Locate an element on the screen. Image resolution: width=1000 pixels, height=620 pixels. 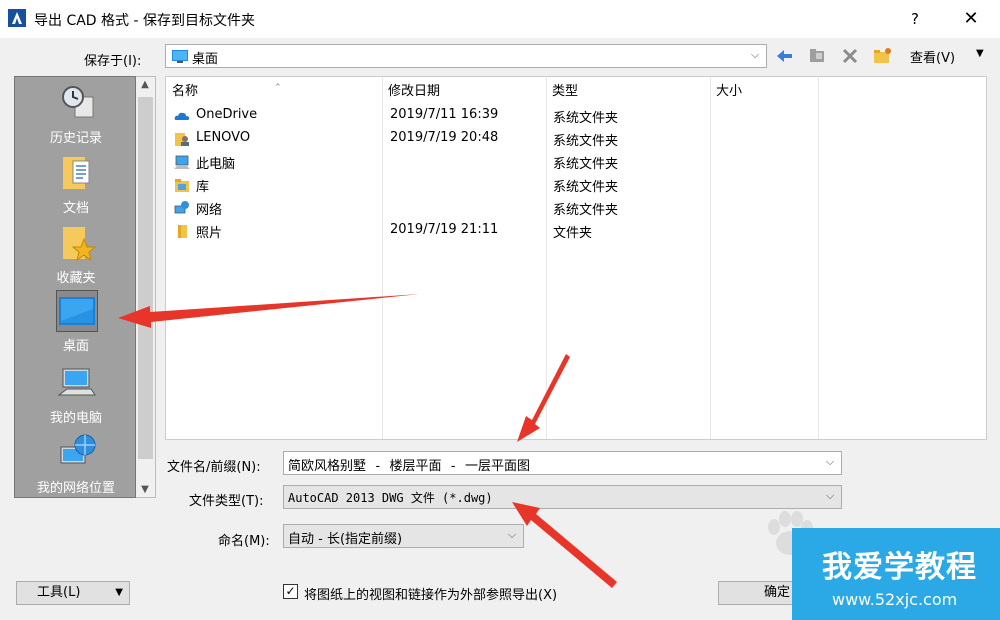
new-folder-icon is located at coordinates (882, 56).